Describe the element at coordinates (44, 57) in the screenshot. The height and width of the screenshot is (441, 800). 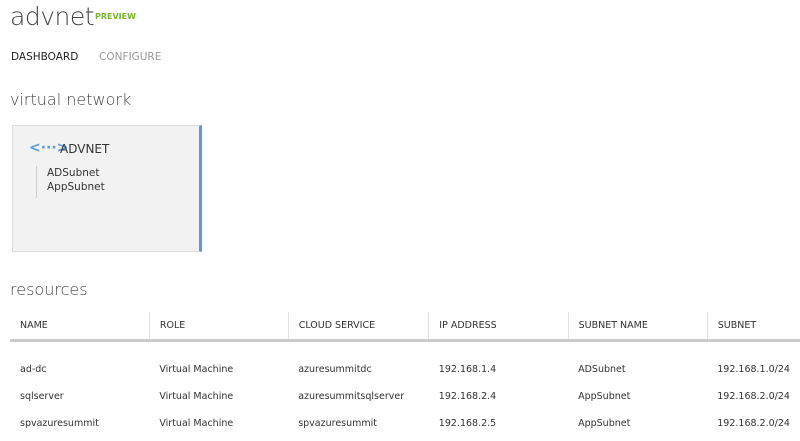
I see `tab-dashboard: DASHBOARD` at that location.